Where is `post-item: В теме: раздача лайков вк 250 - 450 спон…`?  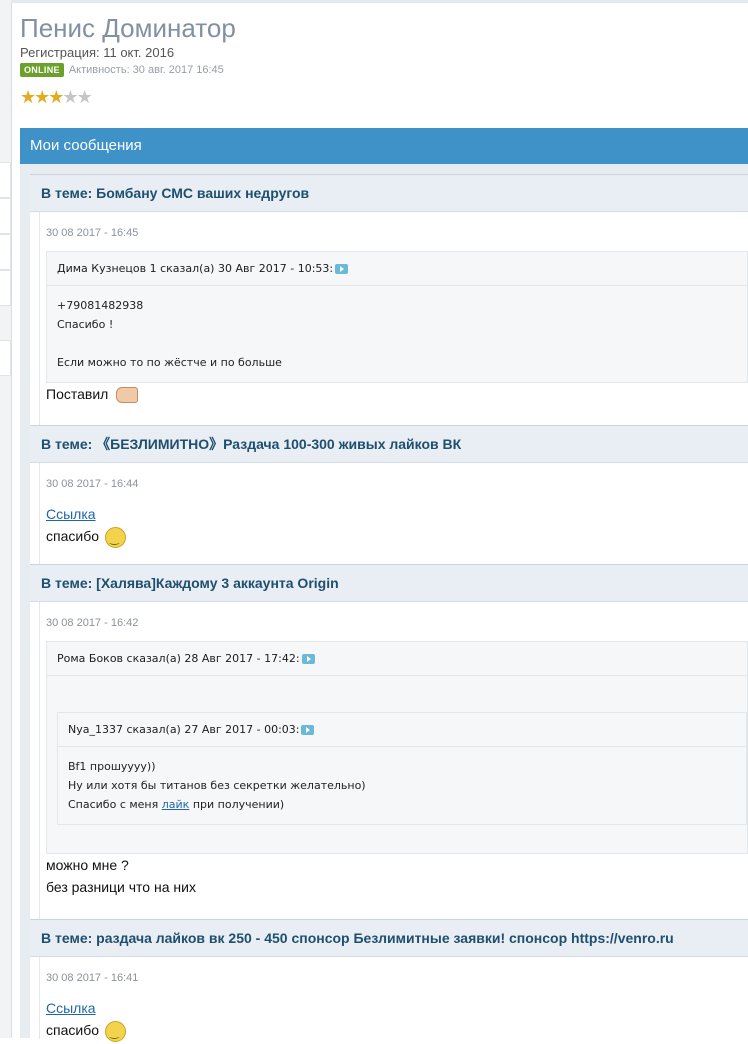 post-item: В теме: раздача лайков вк 250 - 450 спон… is located at coordinates (389, 981).